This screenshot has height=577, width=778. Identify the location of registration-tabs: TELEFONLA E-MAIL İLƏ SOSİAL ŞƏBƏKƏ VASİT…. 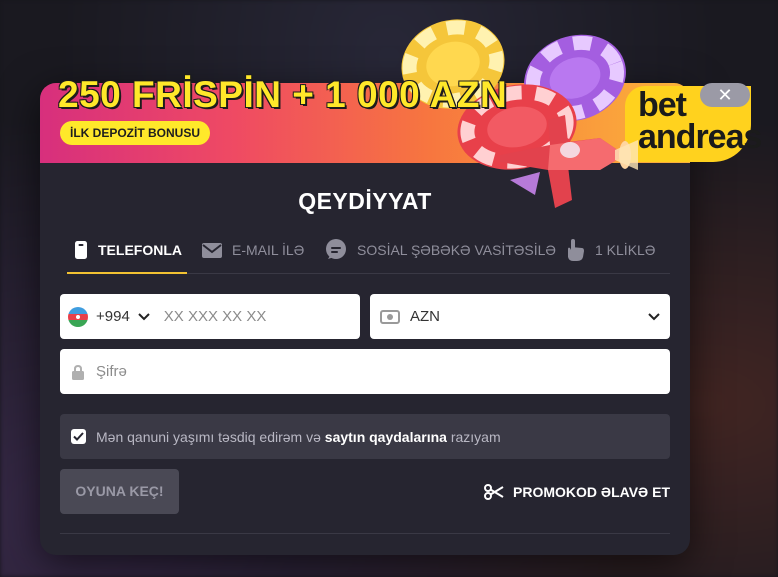
(368, 250).